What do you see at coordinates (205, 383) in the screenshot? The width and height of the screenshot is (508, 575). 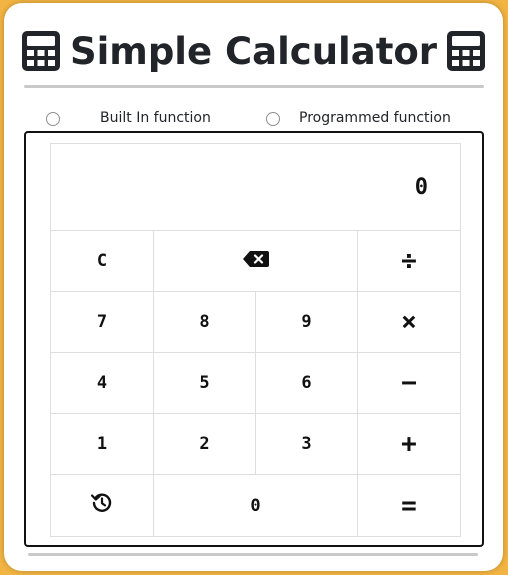 I see `digit-5-button: 5` at bounding box center [205, 383].